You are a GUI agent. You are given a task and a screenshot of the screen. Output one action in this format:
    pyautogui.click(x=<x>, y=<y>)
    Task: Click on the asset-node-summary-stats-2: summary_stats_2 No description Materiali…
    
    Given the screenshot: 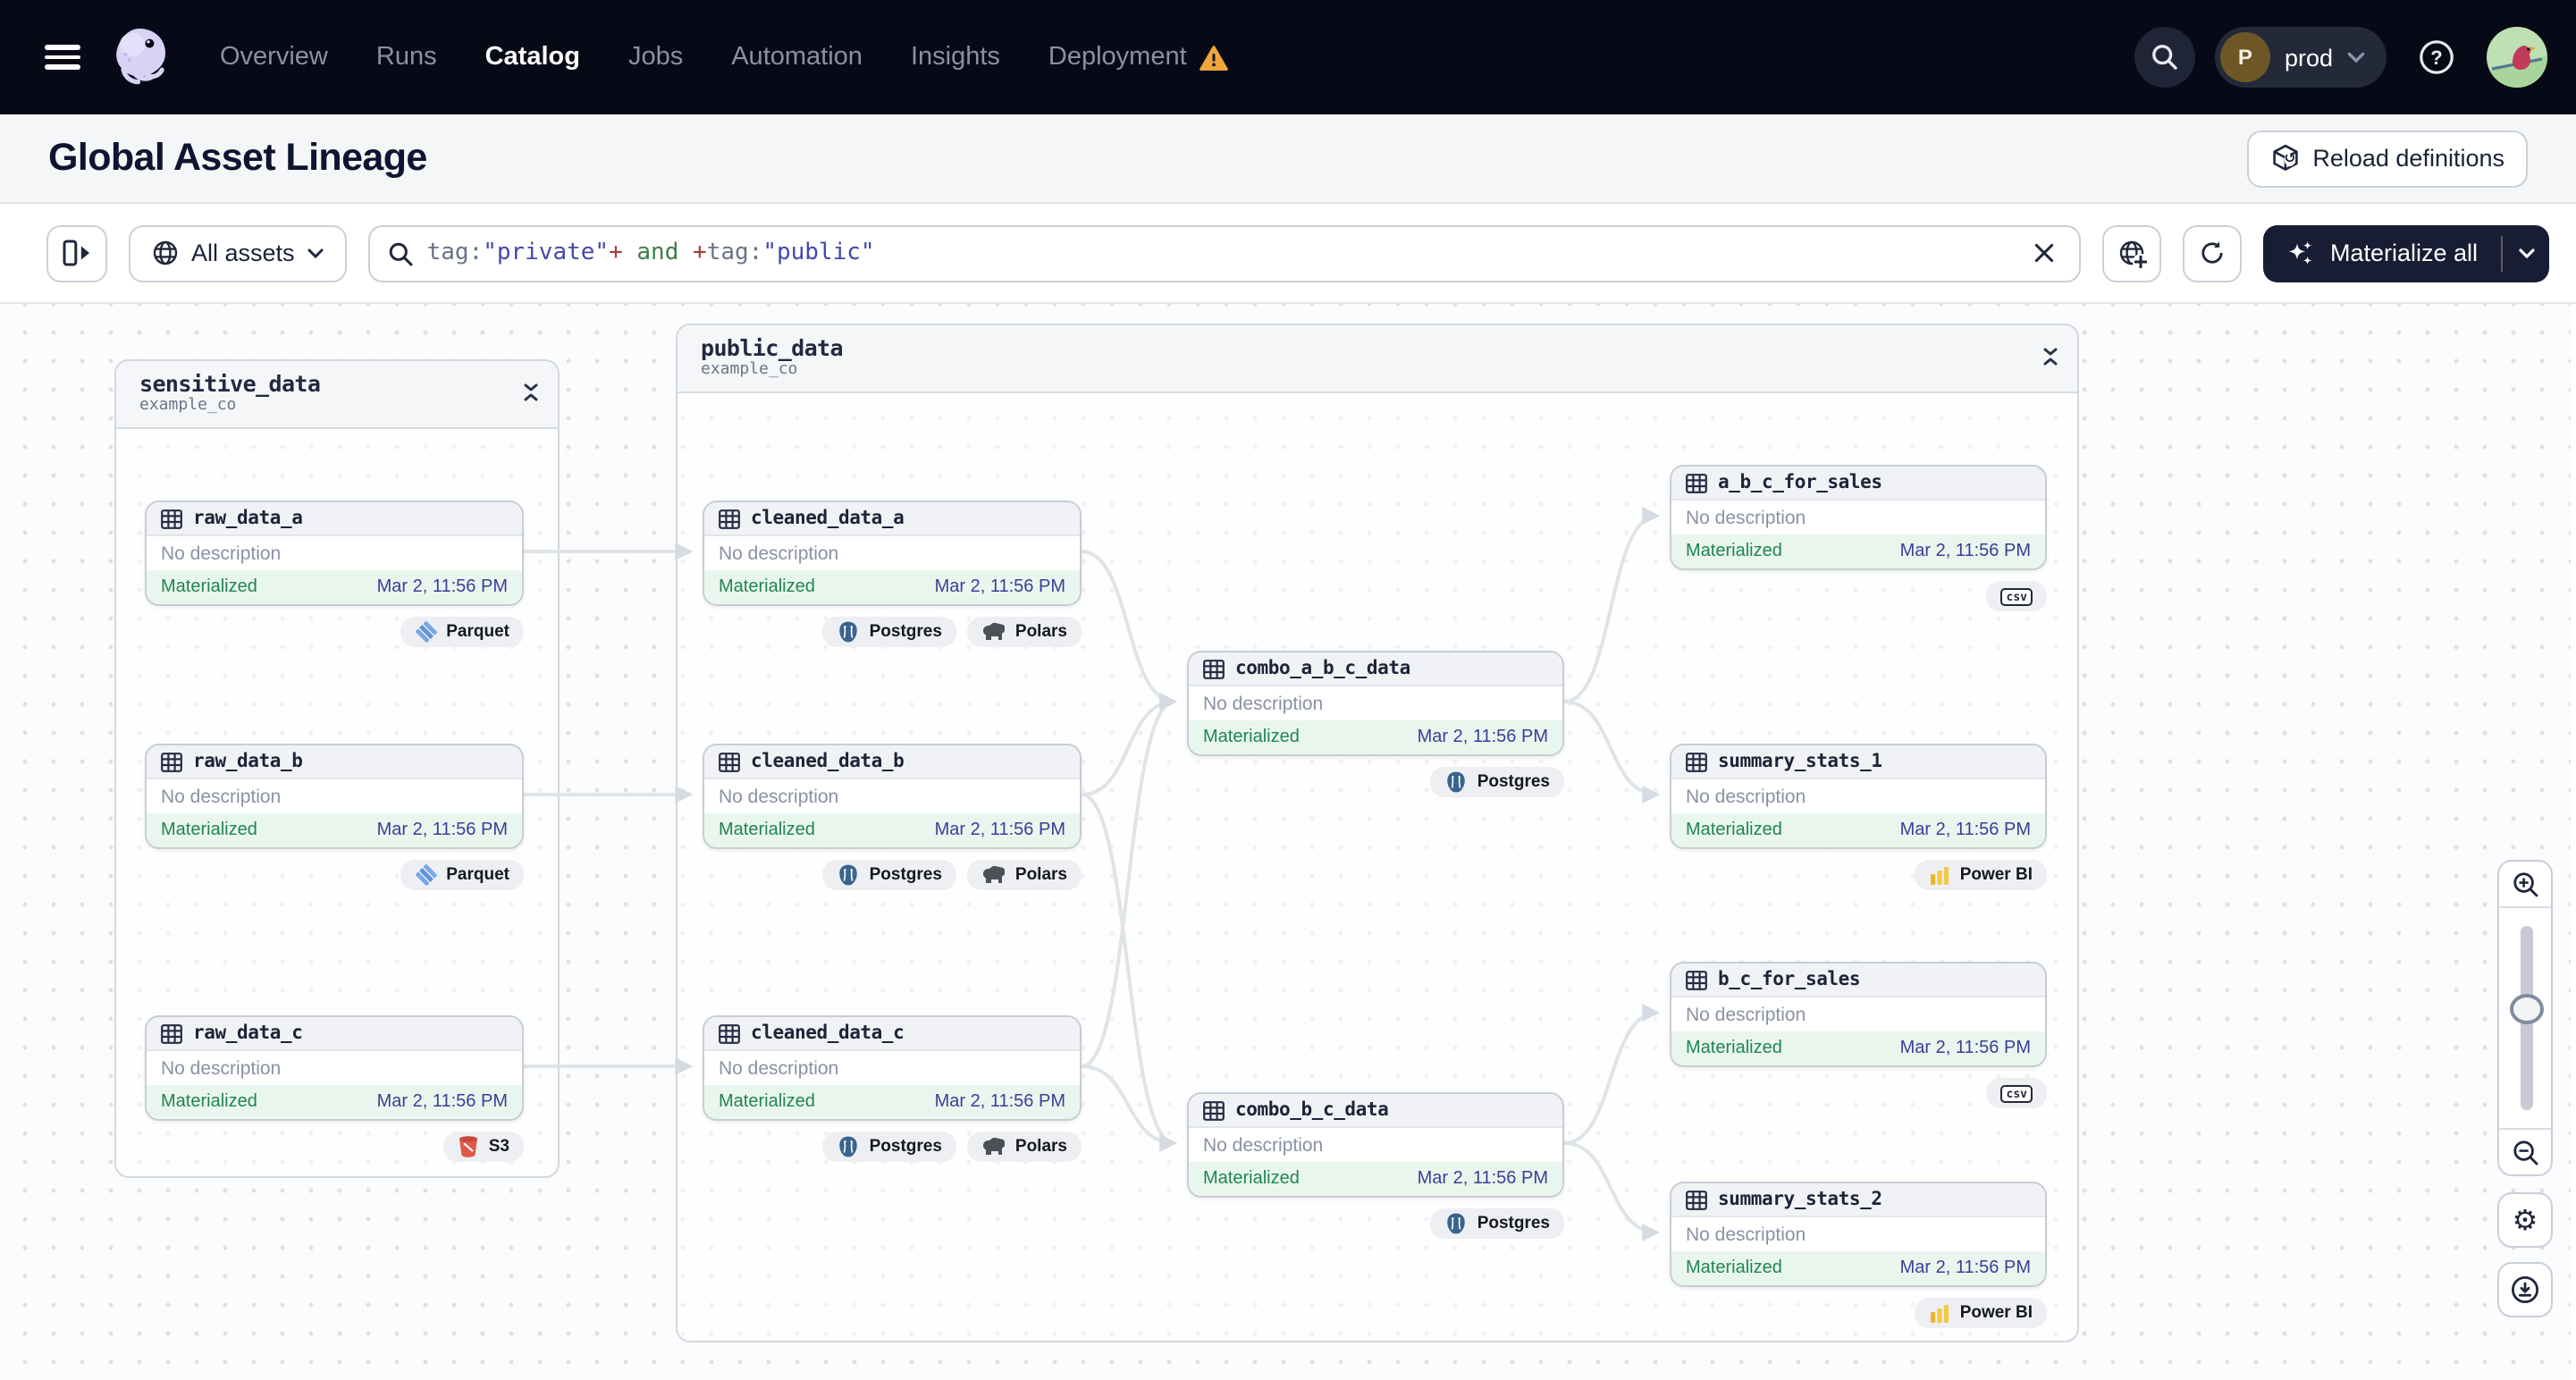 What is the action you would take?
    pyautogui.click(x=1859, y=1234)
    